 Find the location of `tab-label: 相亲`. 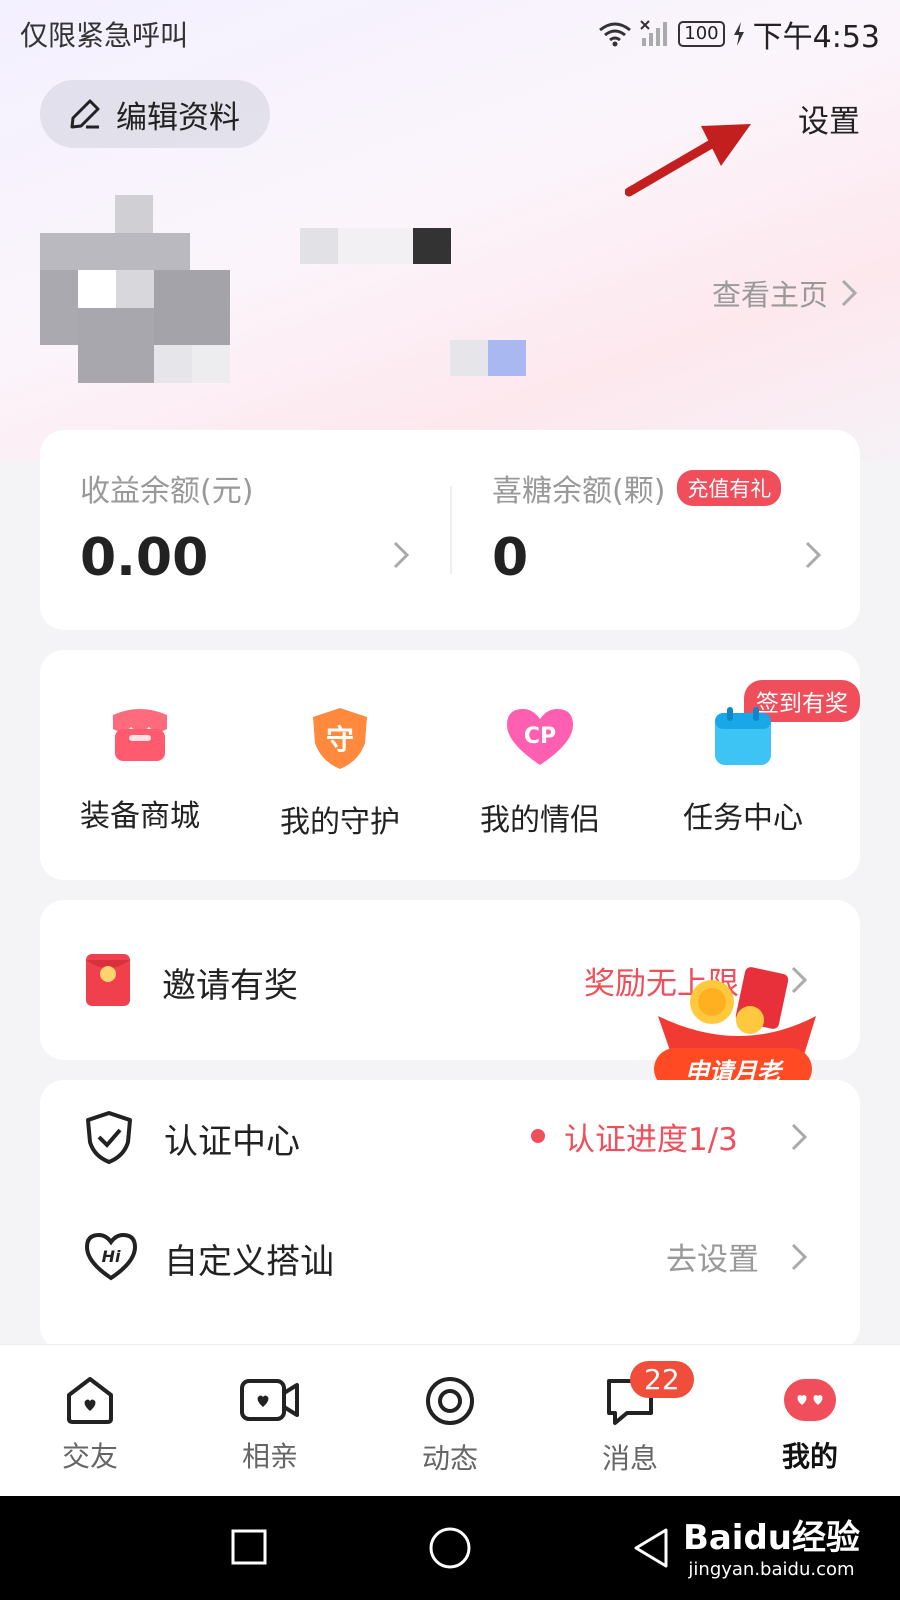

tab-label: 相亲 is located at coordinates (269, 1456).